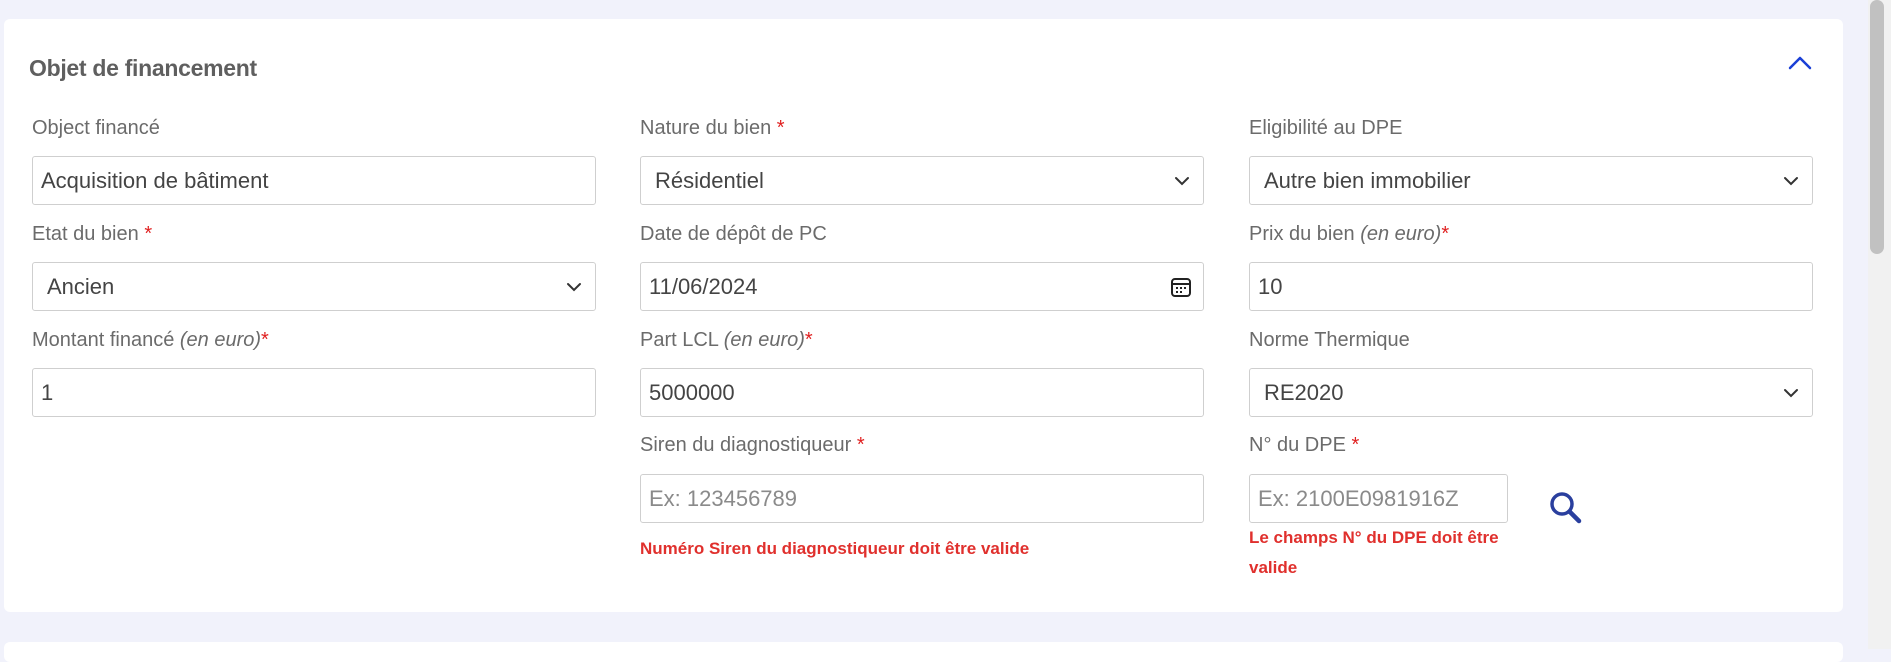 The height and width of the screenshot is (662, 1891). Describe the element at coordinates (314, 286) in the screenshot. I see `etat-bien-select: Ancien` at that location.